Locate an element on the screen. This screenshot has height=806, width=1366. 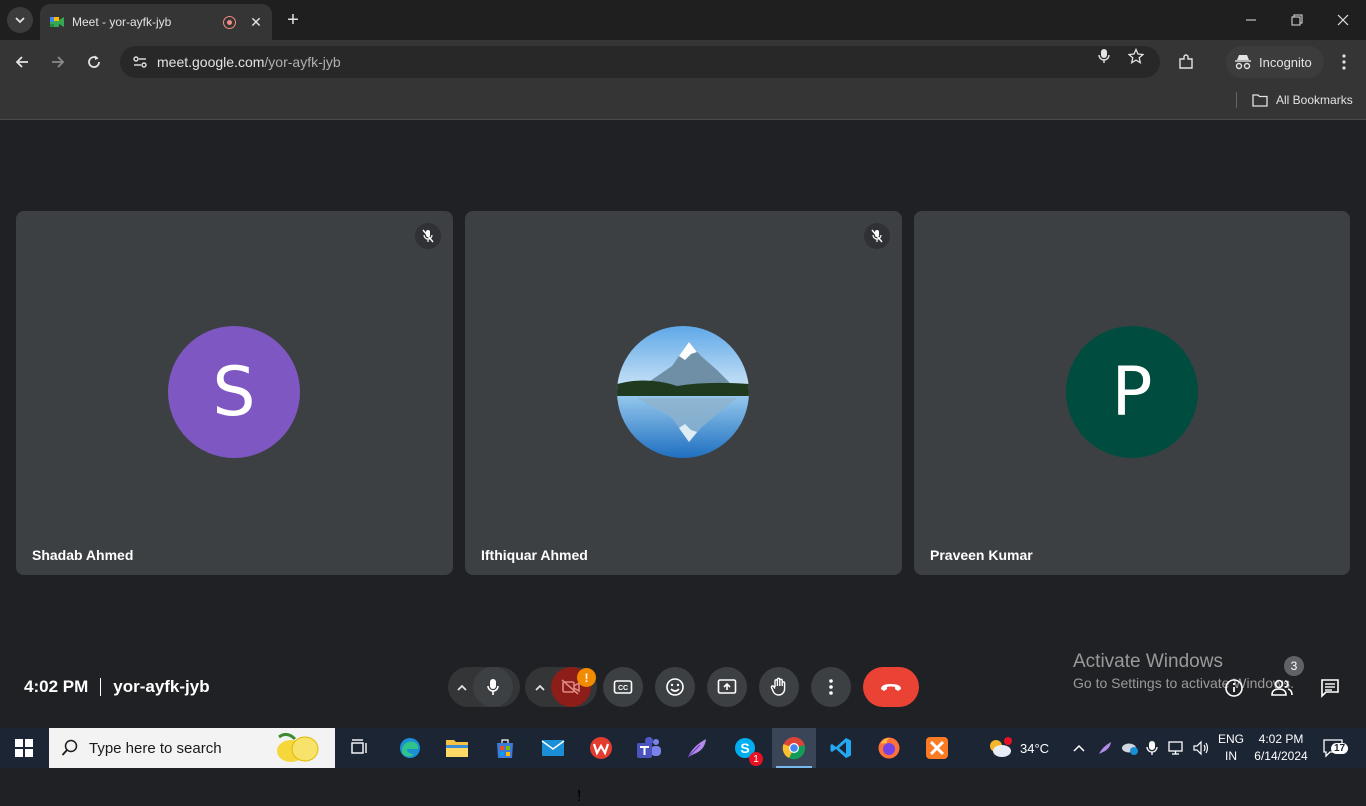
incognito-label: Incognito is located at coordinates (1285, 62).